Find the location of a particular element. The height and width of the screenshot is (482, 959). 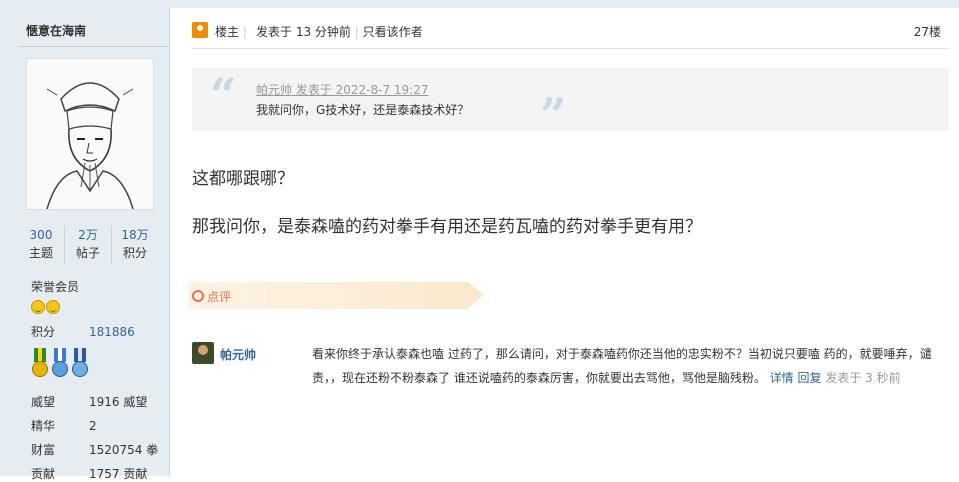

field-key: 精华 is located at coordinates (43, 426).